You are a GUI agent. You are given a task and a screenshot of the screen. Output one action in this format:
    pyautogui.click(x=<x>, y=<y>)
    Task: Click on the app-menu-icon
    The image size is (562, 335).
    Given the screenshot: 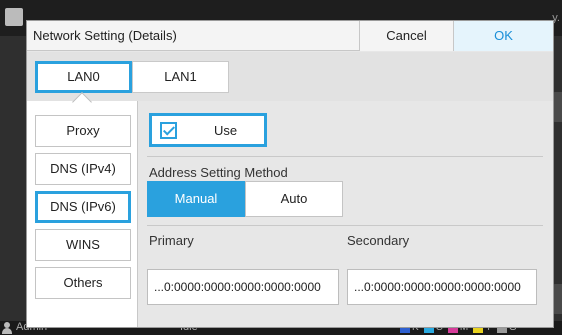 What is the action you would take?
    pyautogui.click(x=14, y=17)
    